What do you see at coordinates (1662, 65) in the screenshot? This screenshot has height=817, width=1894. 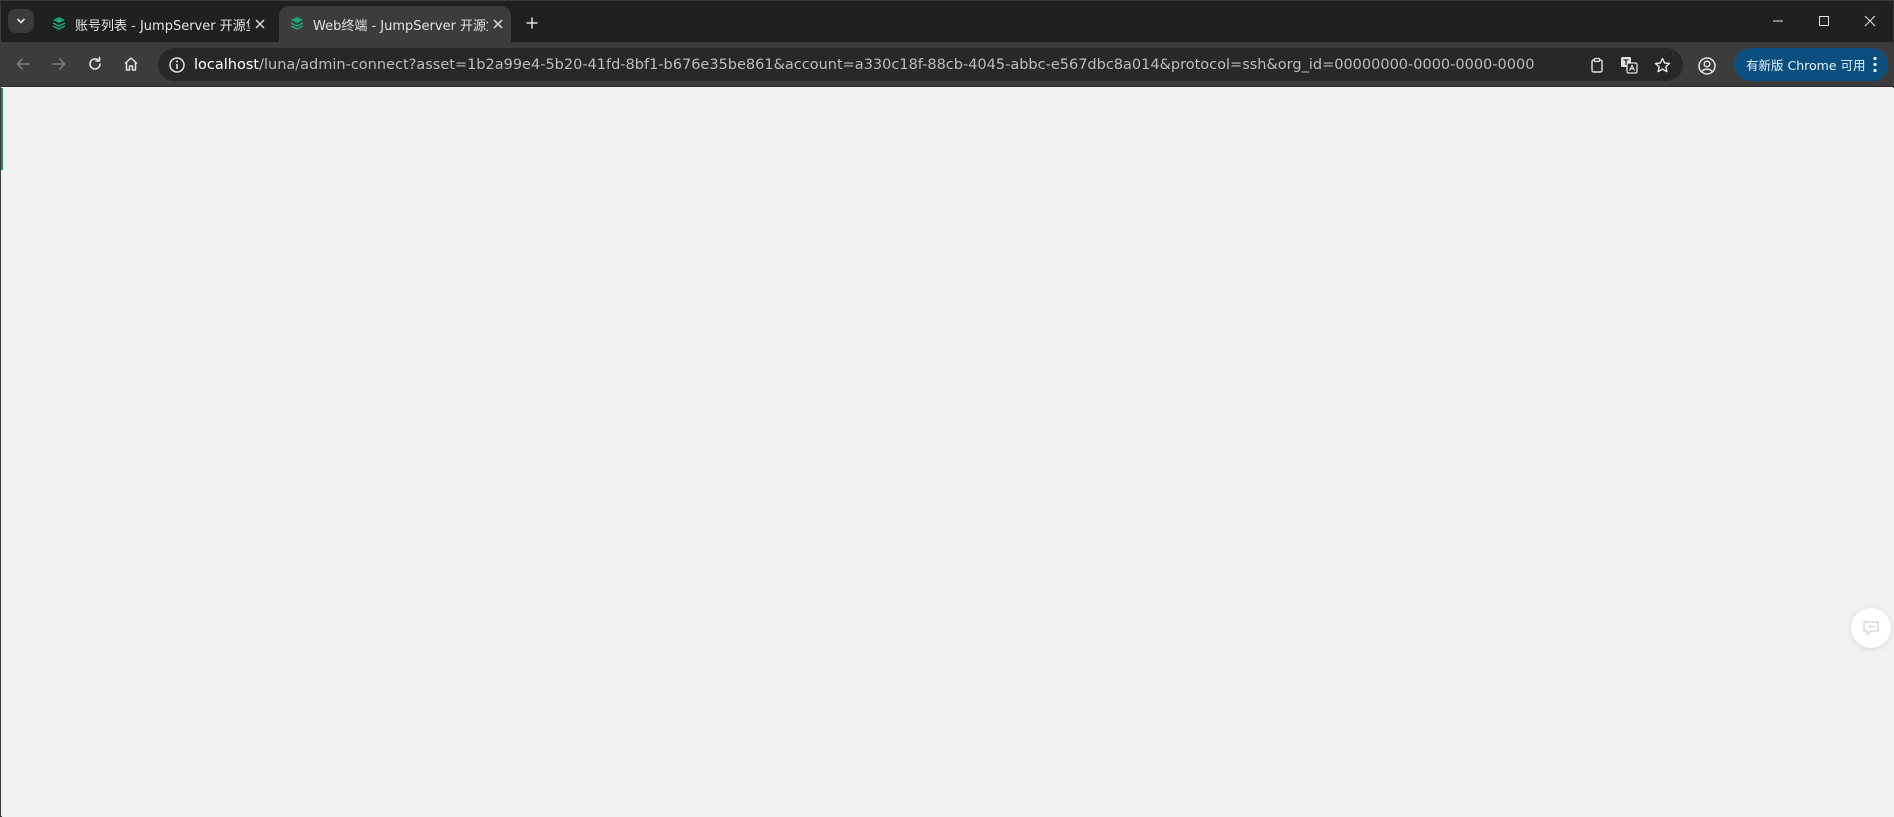 I see `star-icon` at bounding box center [1662, 65].